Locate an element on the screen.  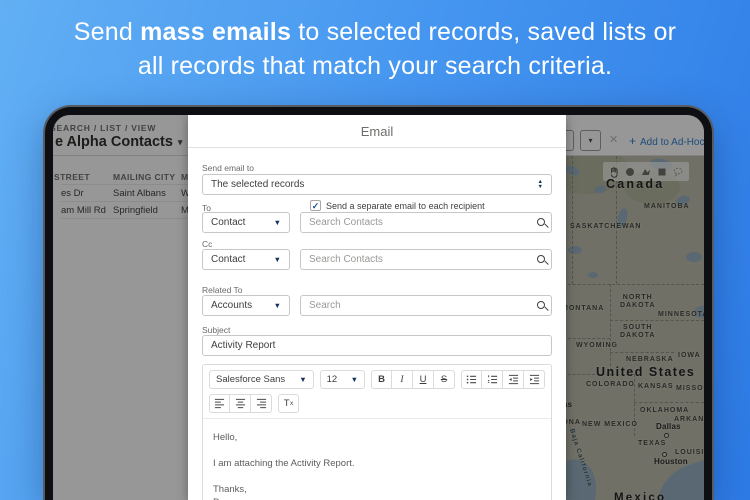
underline-button: U is located at coordinates (423, 379).